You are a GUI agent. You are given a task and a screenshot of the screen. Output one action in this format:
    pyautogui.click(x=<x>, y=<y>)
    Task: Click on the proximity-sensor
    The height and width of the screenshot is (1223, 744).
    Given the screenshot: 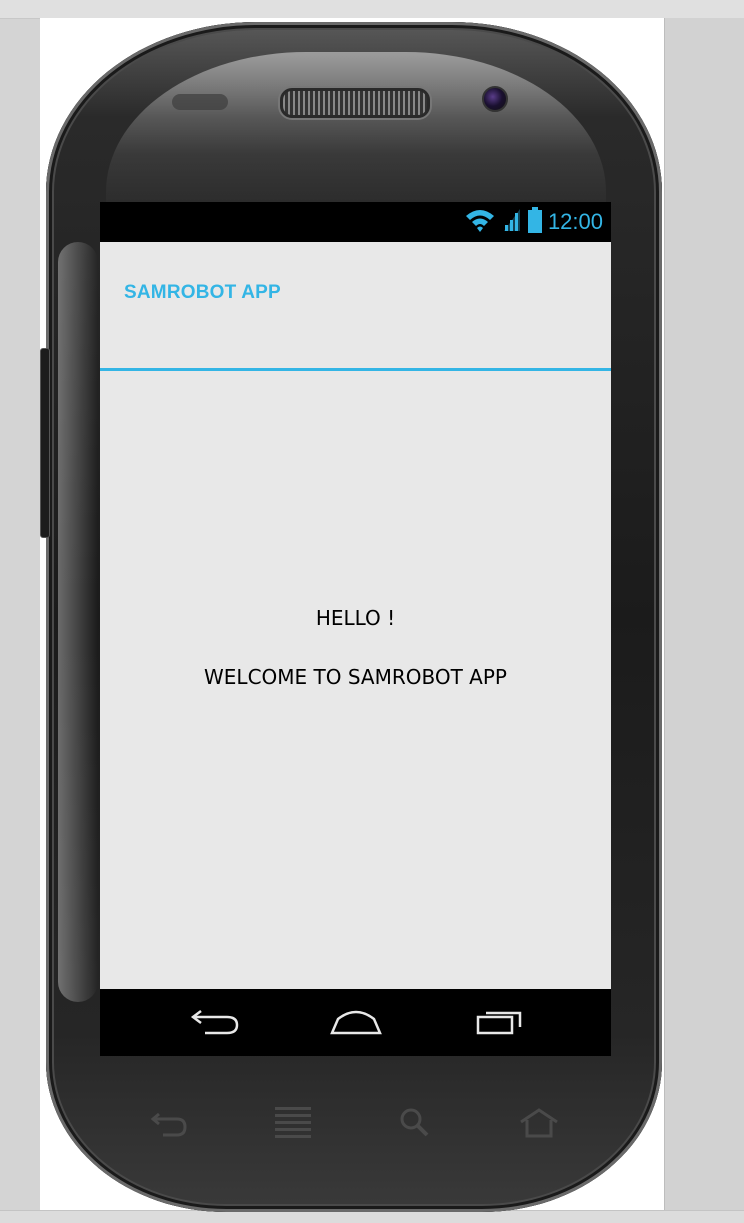 What is the action you would take?
    pyautogui.click(x=200, y=102)
    